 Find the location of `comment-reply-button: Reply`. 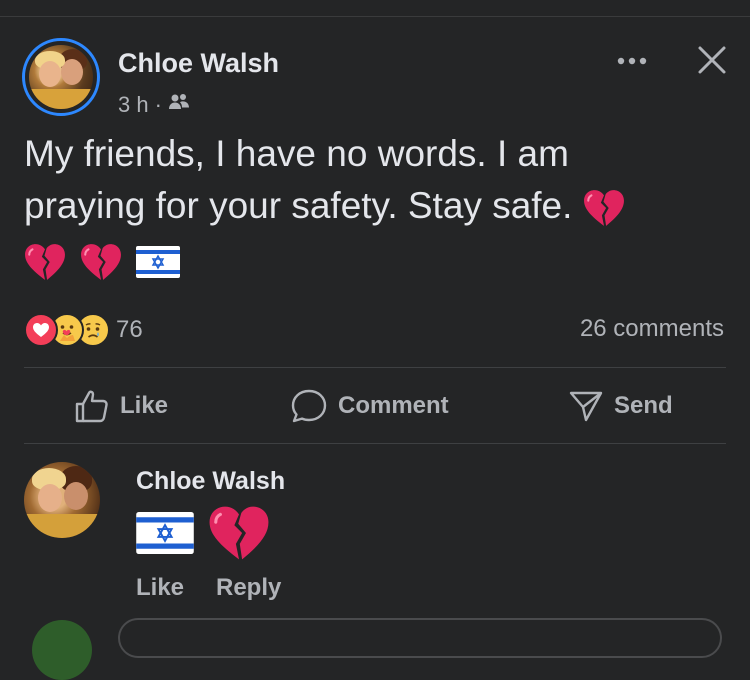

comment-reply-button: Reply is located at coordinates (248, 588).